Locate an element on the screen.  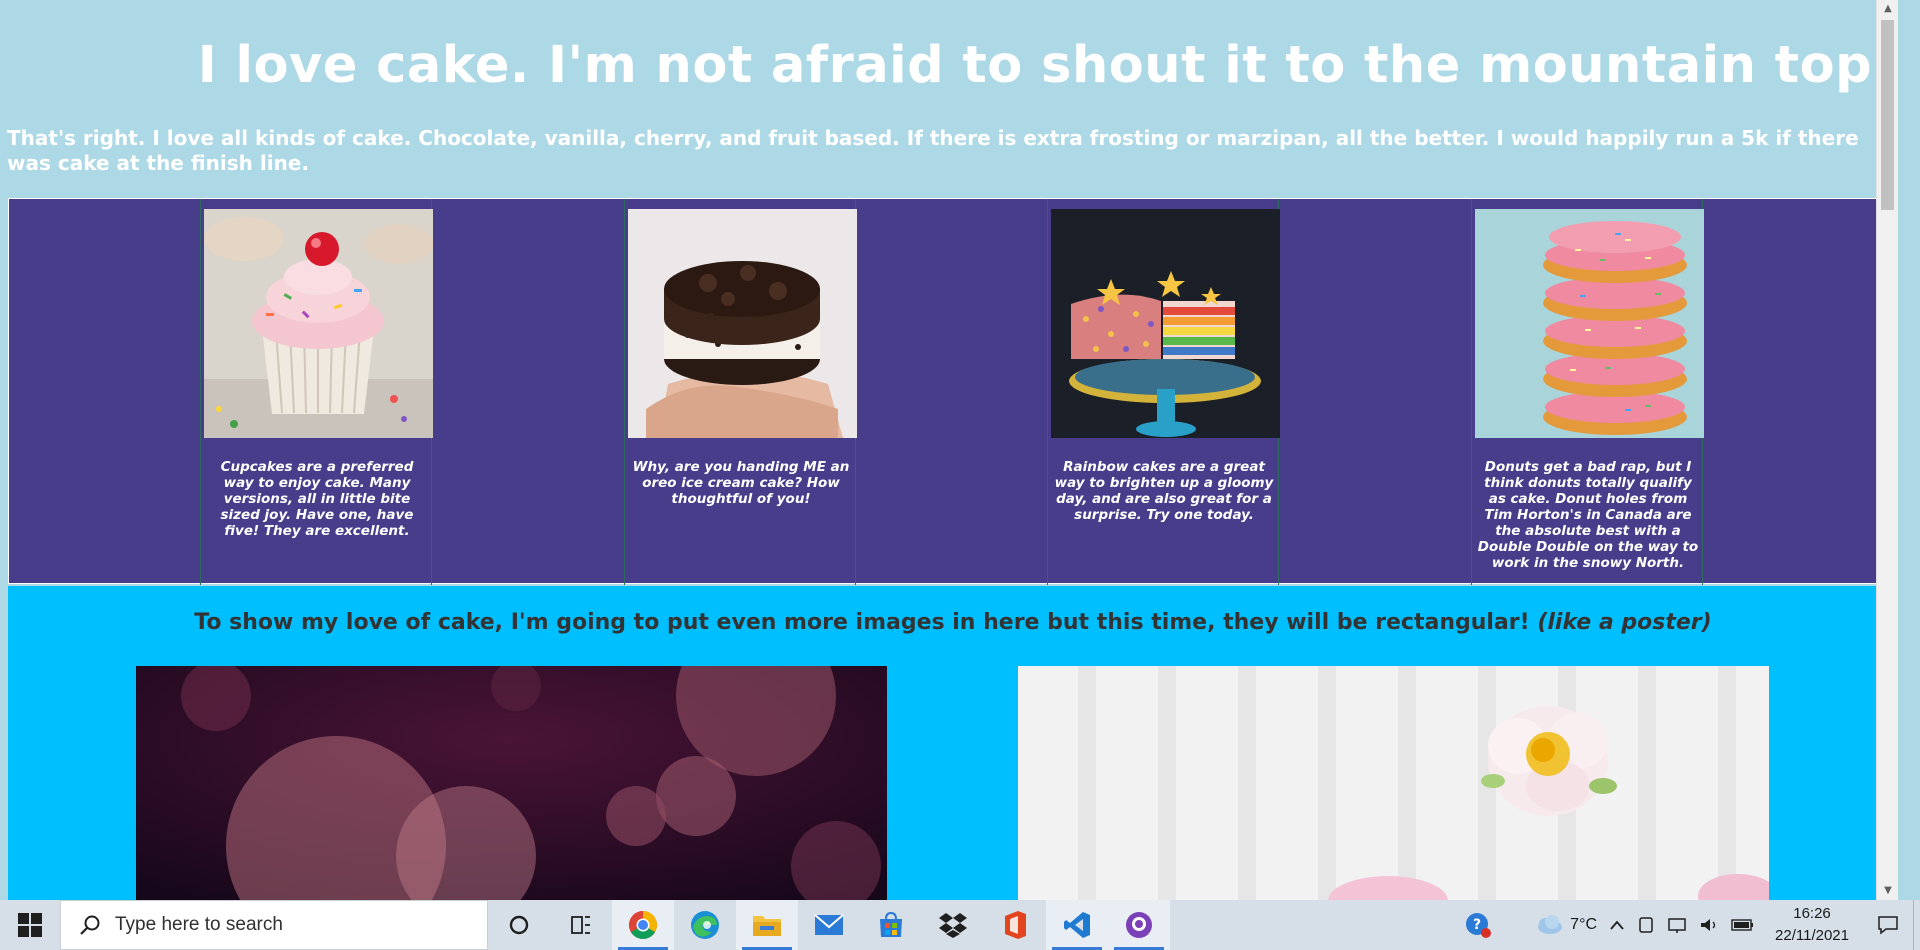
notification-center-button is located at coordinates (1888, 925).